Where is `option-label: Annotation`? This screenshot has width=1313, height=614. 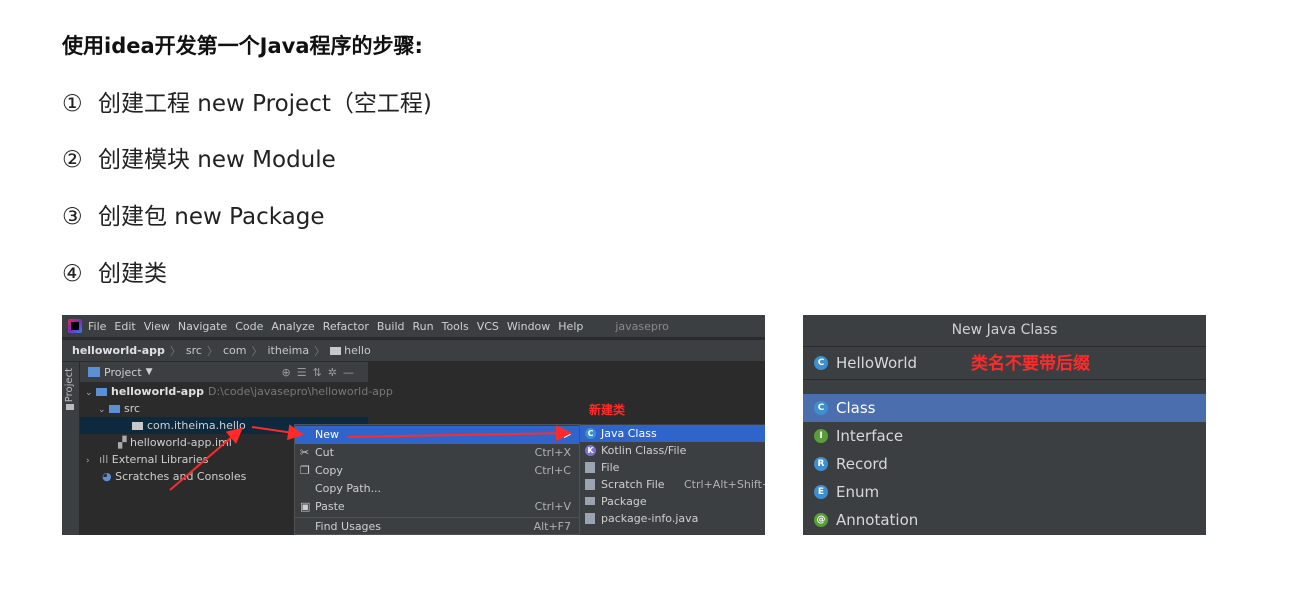 option-label: Annotation is located at coordinates (877, 520).